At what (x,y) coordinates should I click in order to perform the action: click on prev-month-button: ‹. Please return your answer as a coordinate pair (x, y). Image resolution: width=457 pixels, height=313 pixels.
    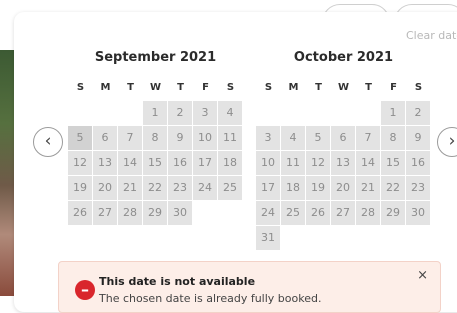
    Looking at the image, I should click on (48, 142).